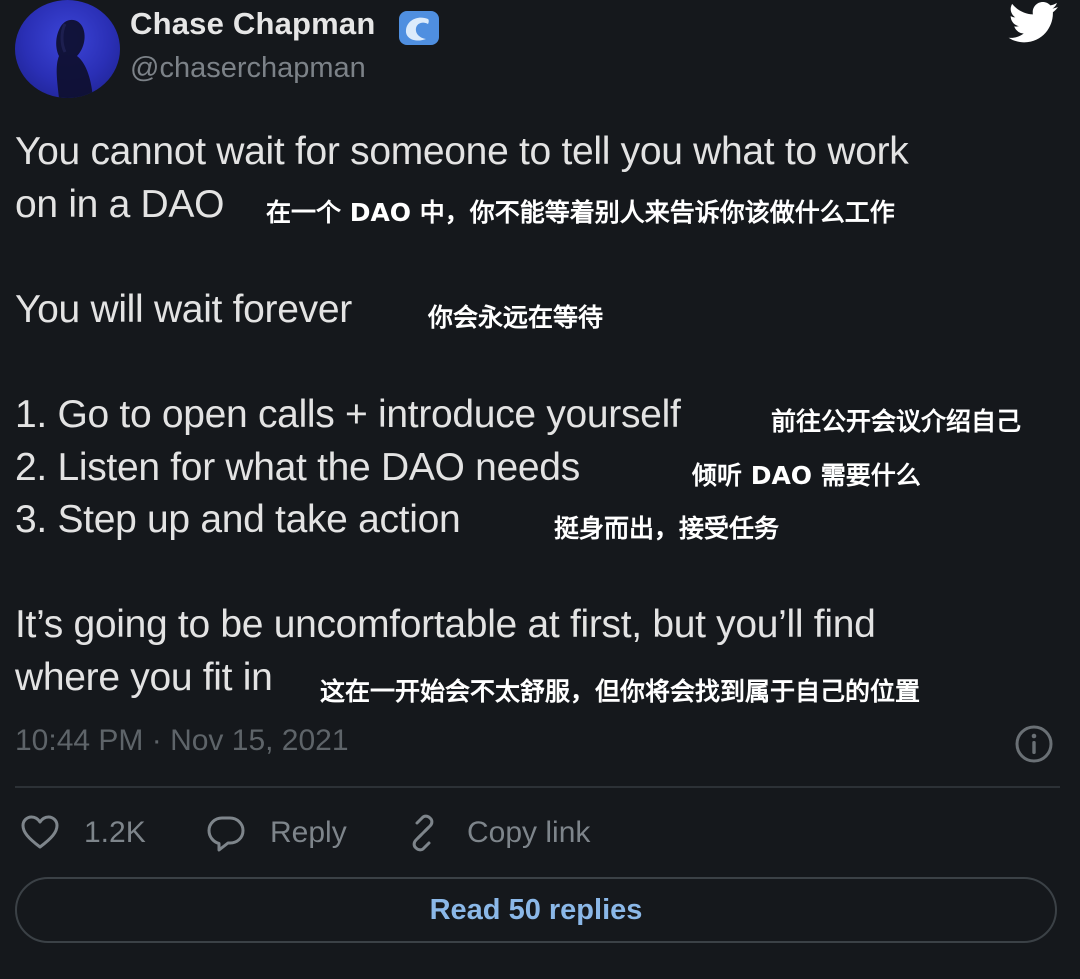 The width and height of the screenshot is (1080, 979). Describe the element at coordinates (308, 832) in the screenshot. I see `reply-label: Reply` at that location.